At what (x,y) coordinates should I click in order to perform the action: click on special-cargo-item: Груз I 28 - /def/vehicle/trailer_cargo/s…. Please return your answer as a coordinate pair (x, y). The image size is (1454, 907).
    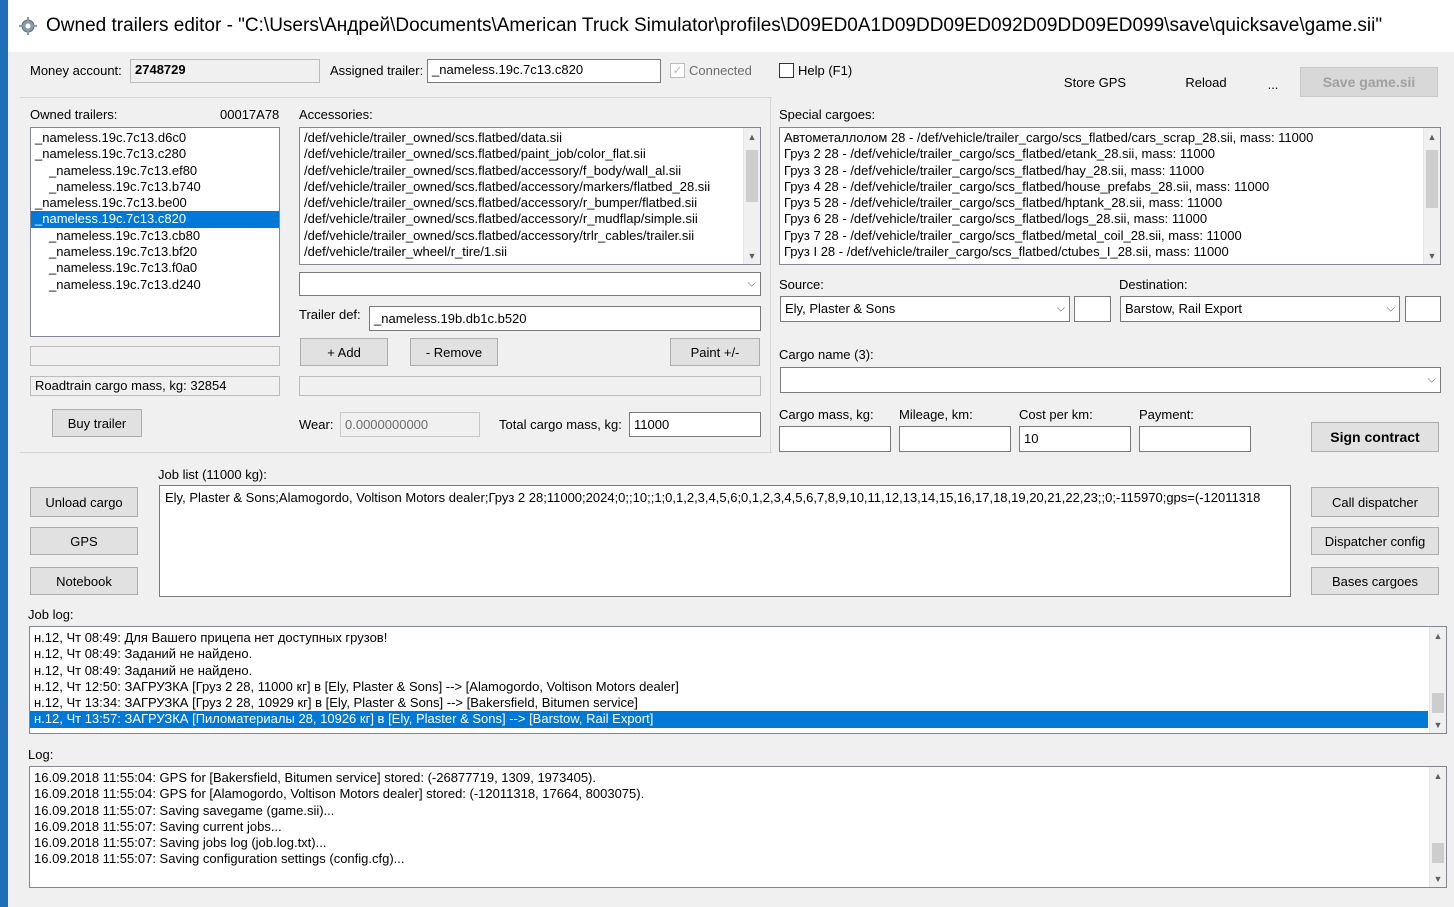
    Looking at the image, I should click on (1101, 252).